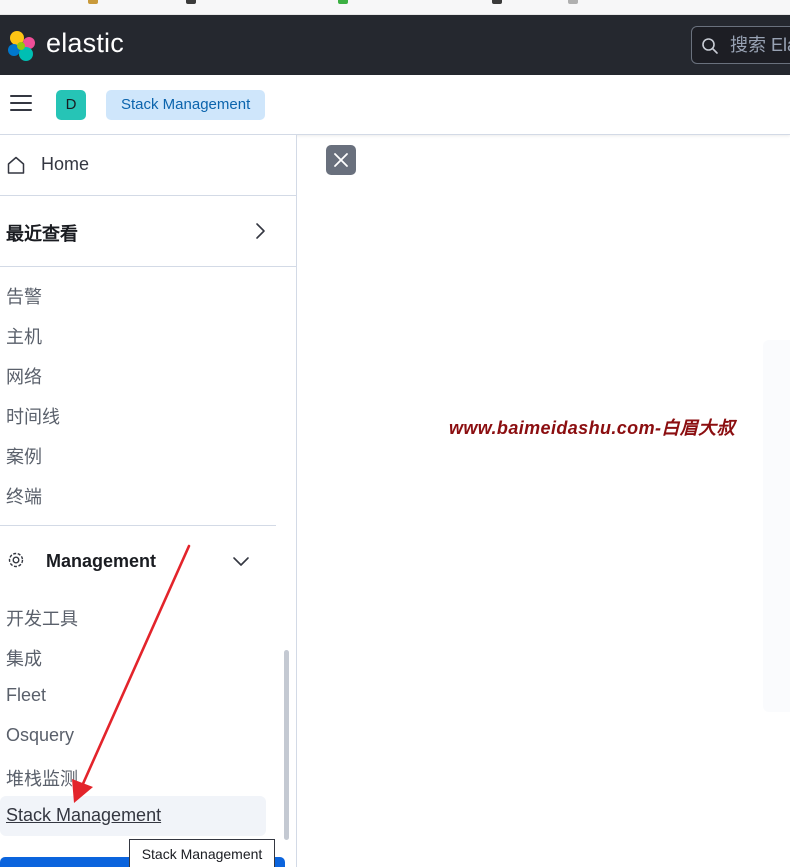  What do you see at coordinates (395, 45) in the screenshot?
I see `top-header: elastic` at bounding box center [395, 45].